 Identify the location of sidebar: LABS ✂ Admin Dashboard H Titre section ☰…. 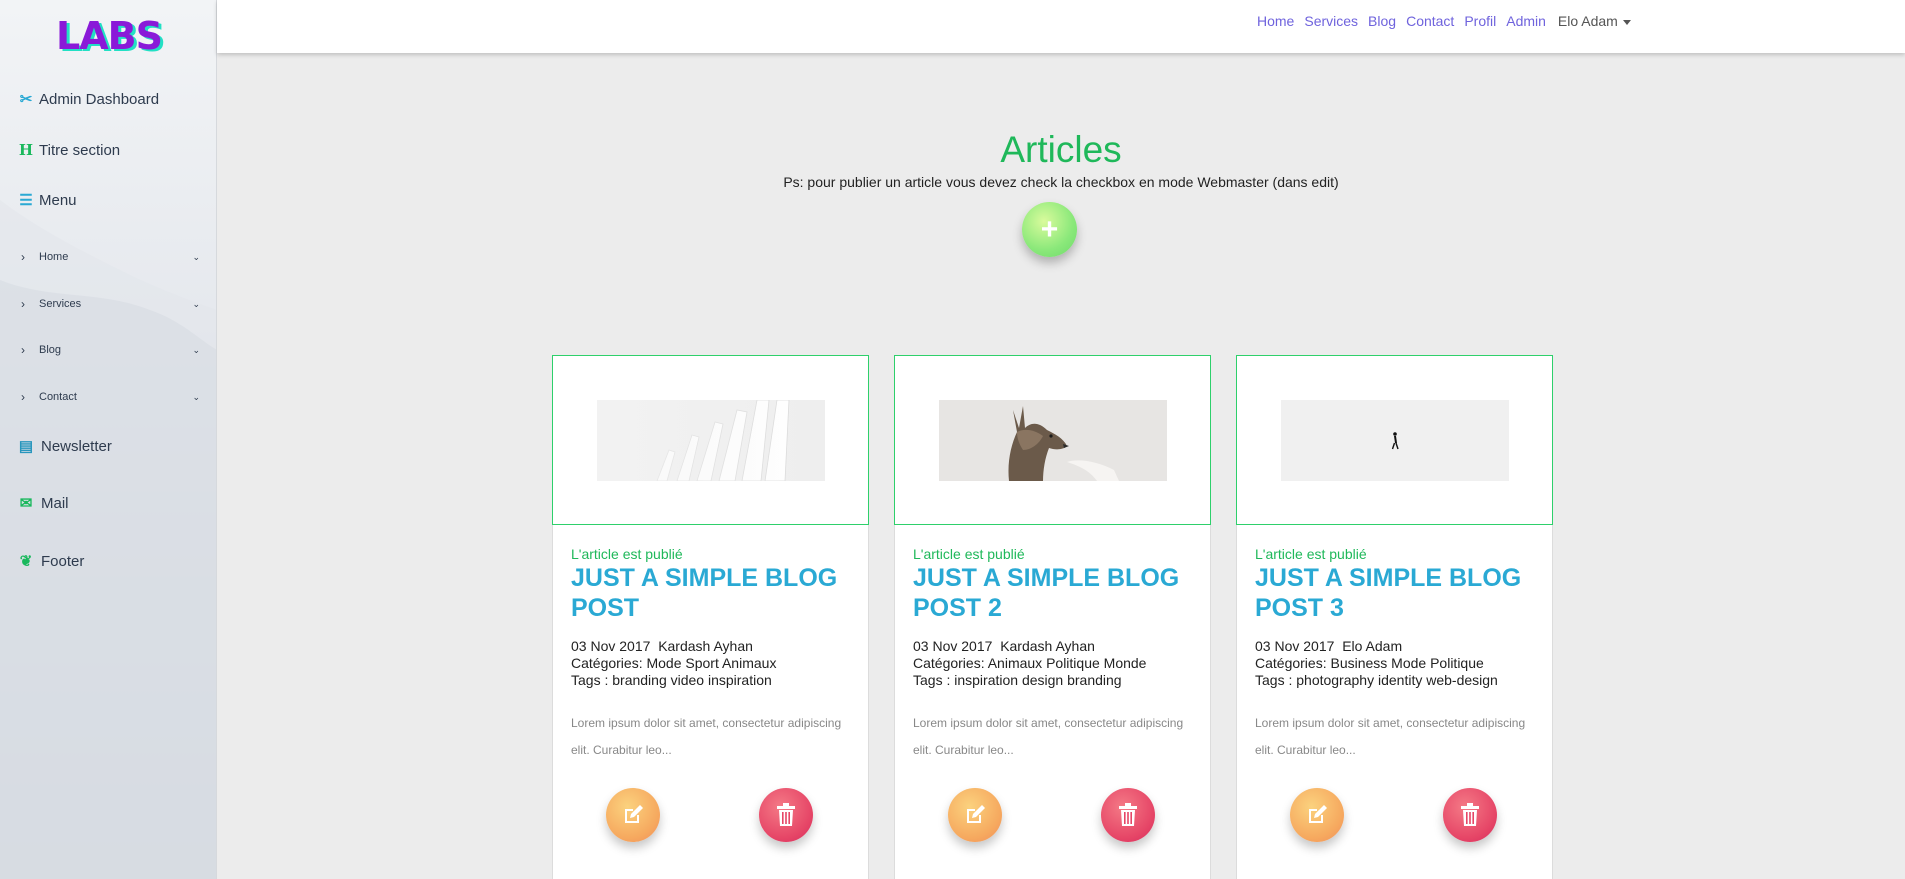
(108, 439).